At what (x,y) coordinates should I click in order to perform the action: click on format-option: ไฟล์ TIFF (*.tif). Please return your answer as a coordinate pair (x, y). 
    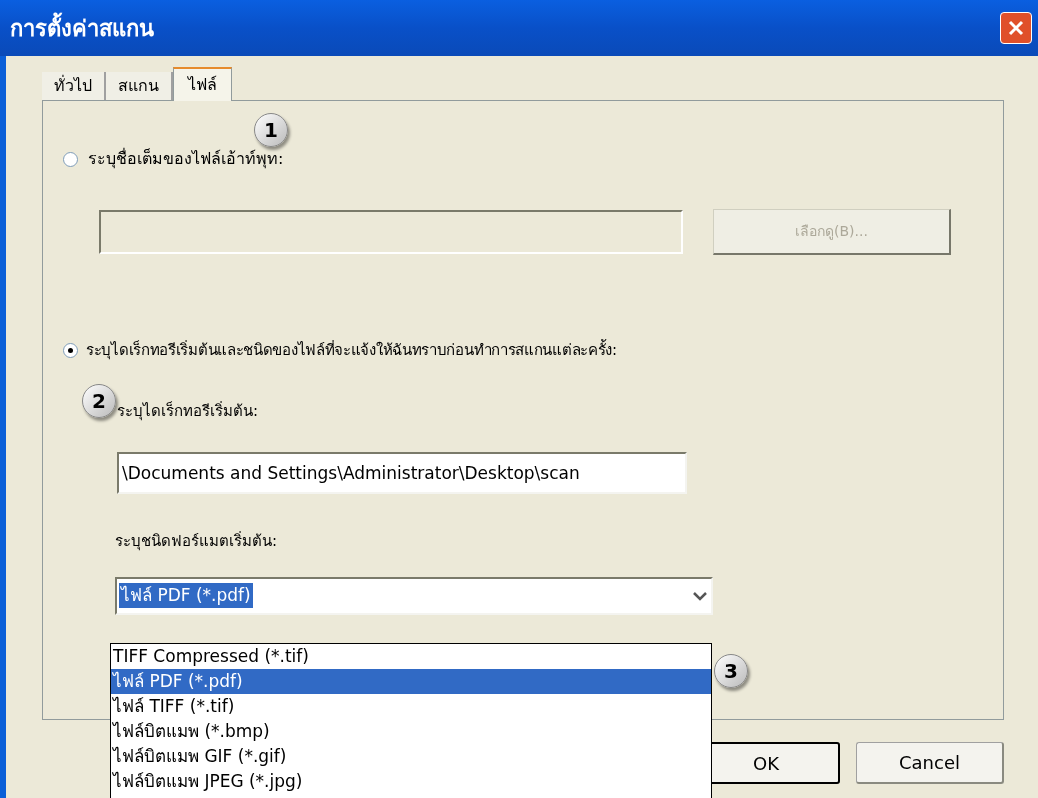
    Looking at the image, I should click on (411, 706).